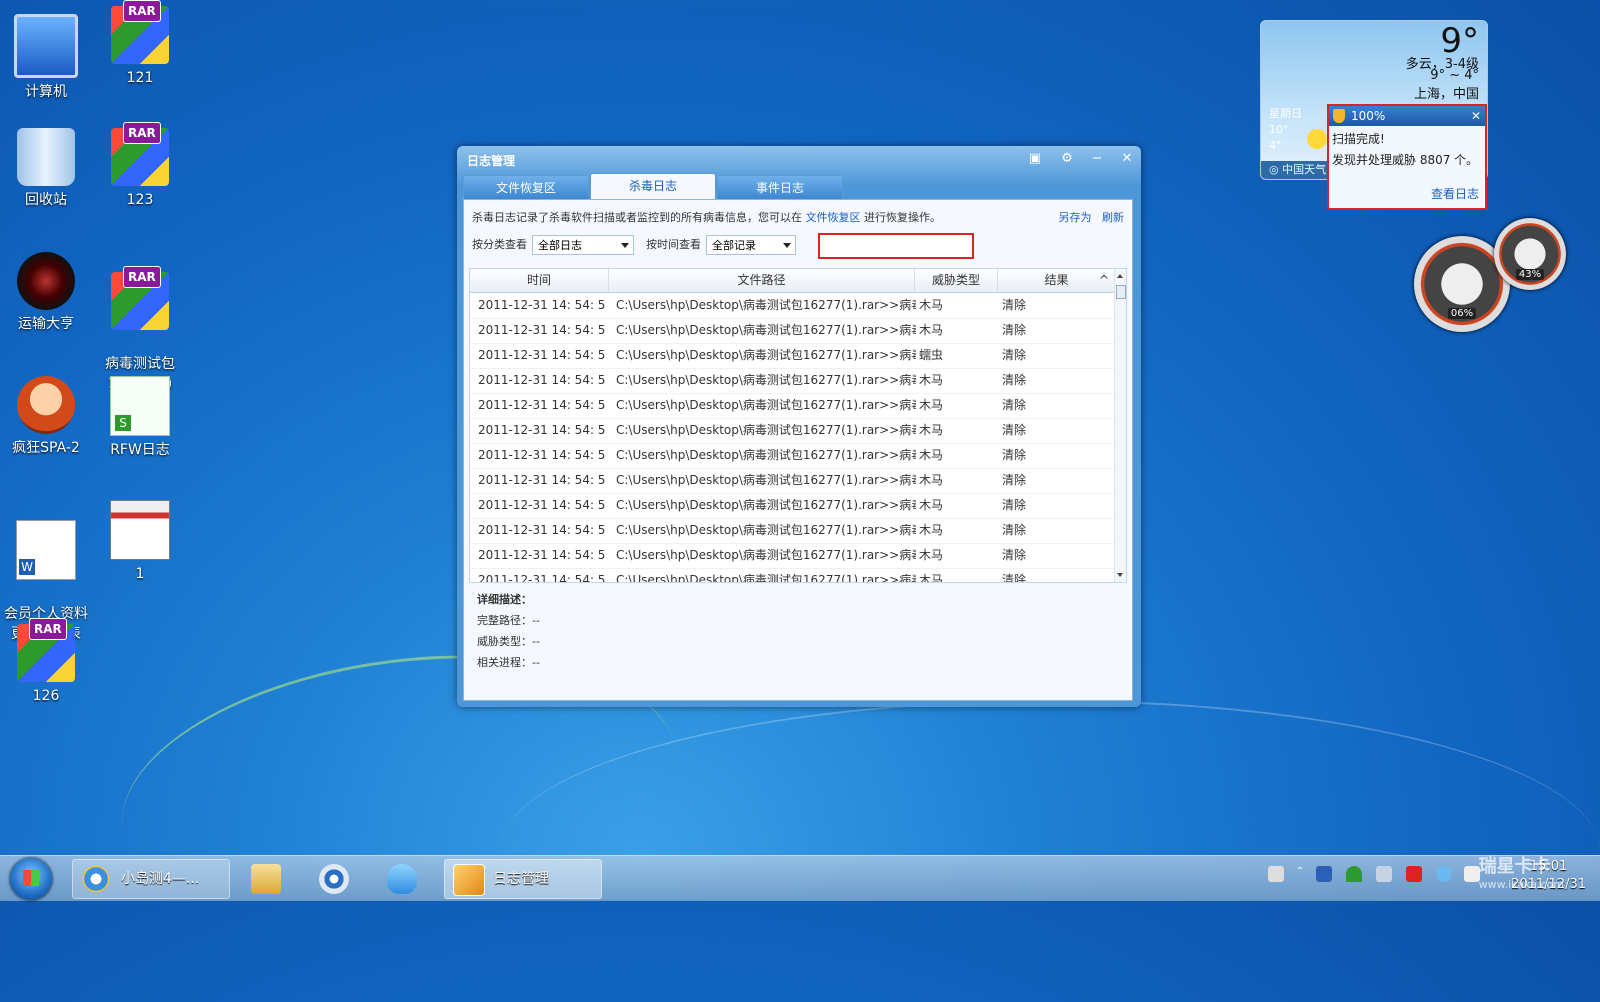 Image resolution: width=1600 pixels, height=1002 pixels. I want to click on dropdown-arrow-icon, so click(625, 245).